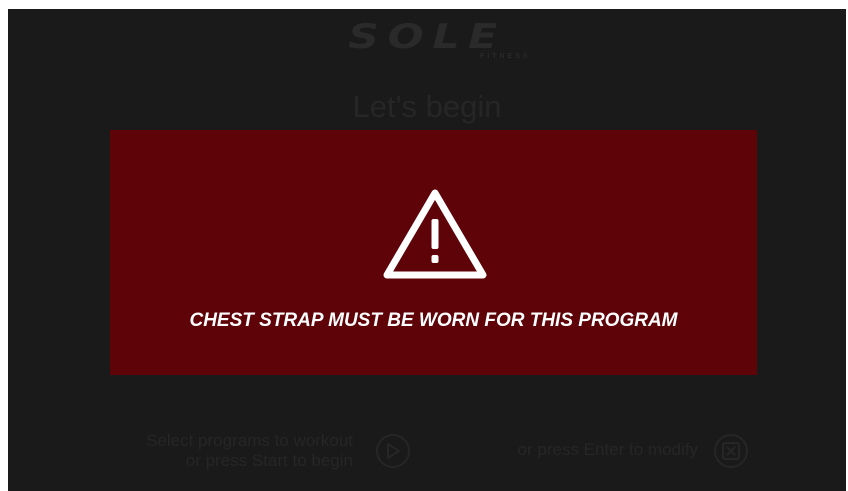  Describe the element at coordinates (249, 440) in the screenshot. I see `start-hint-line-1: Select programs to workout` at that location.